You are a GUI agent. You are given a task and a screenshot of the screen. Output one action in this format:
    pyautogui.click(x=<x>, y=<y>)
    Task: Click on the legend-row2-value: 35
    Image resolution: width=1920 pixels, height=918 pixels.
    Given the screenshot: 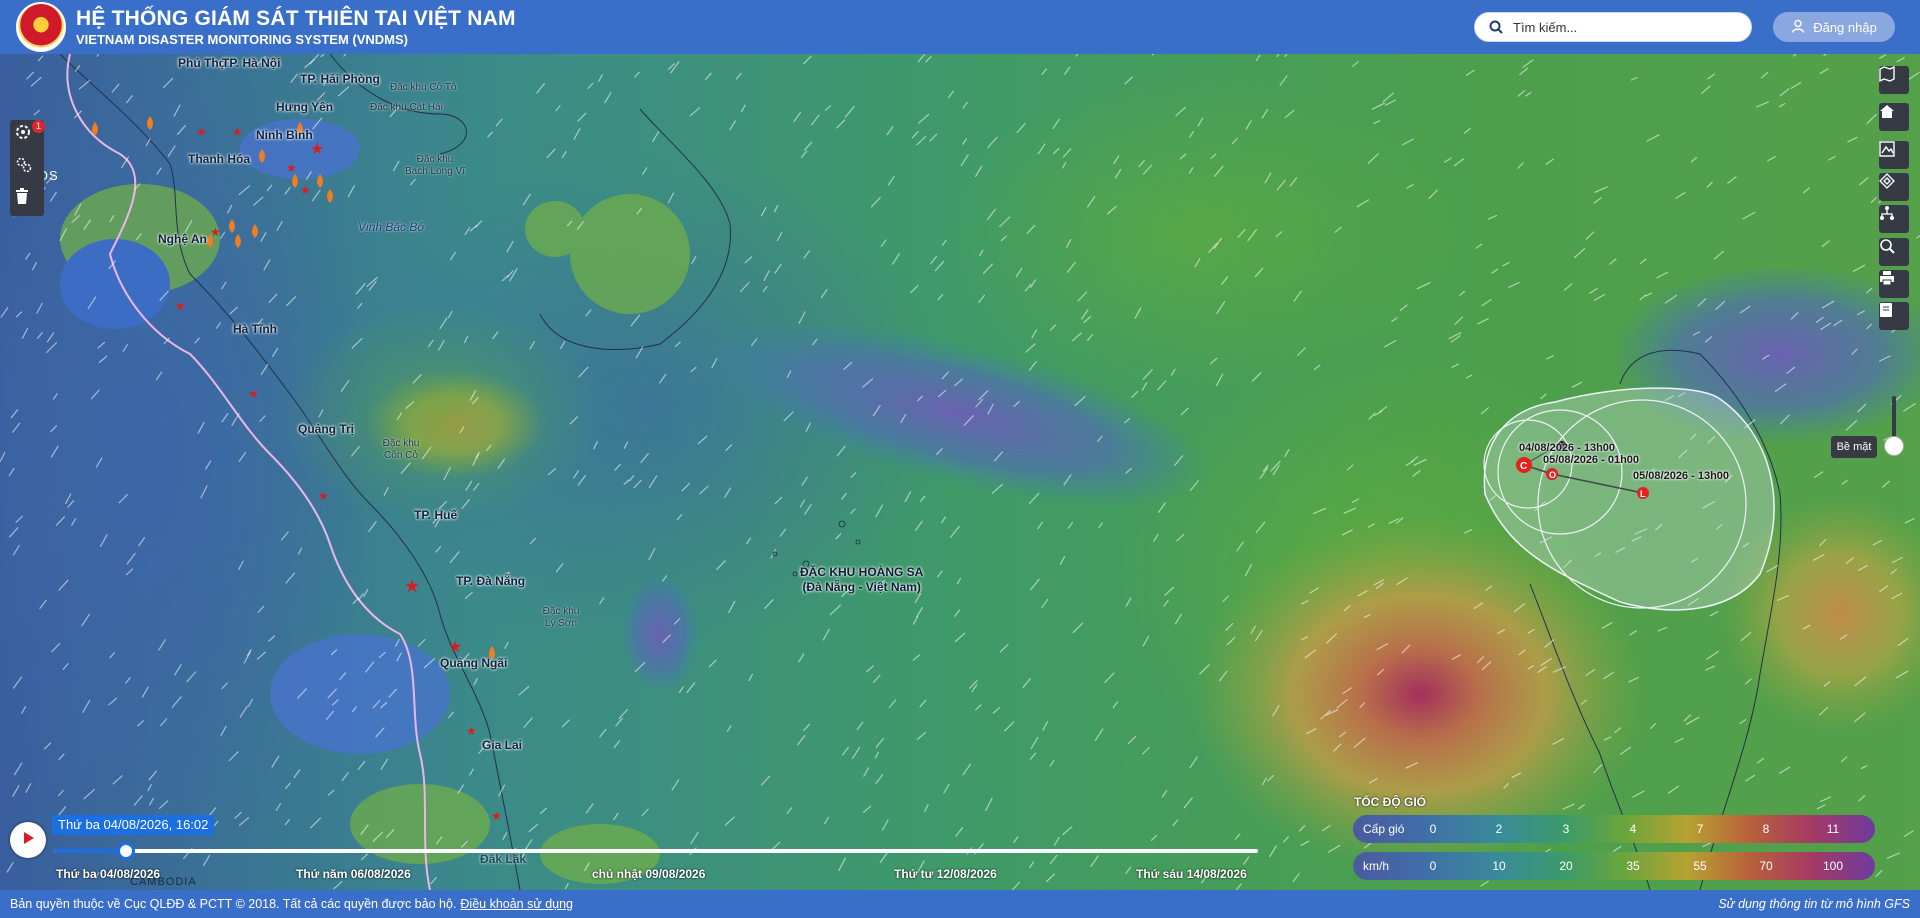 What is the action you would take?
    pyautogui.click(x=1633, y=866)
    